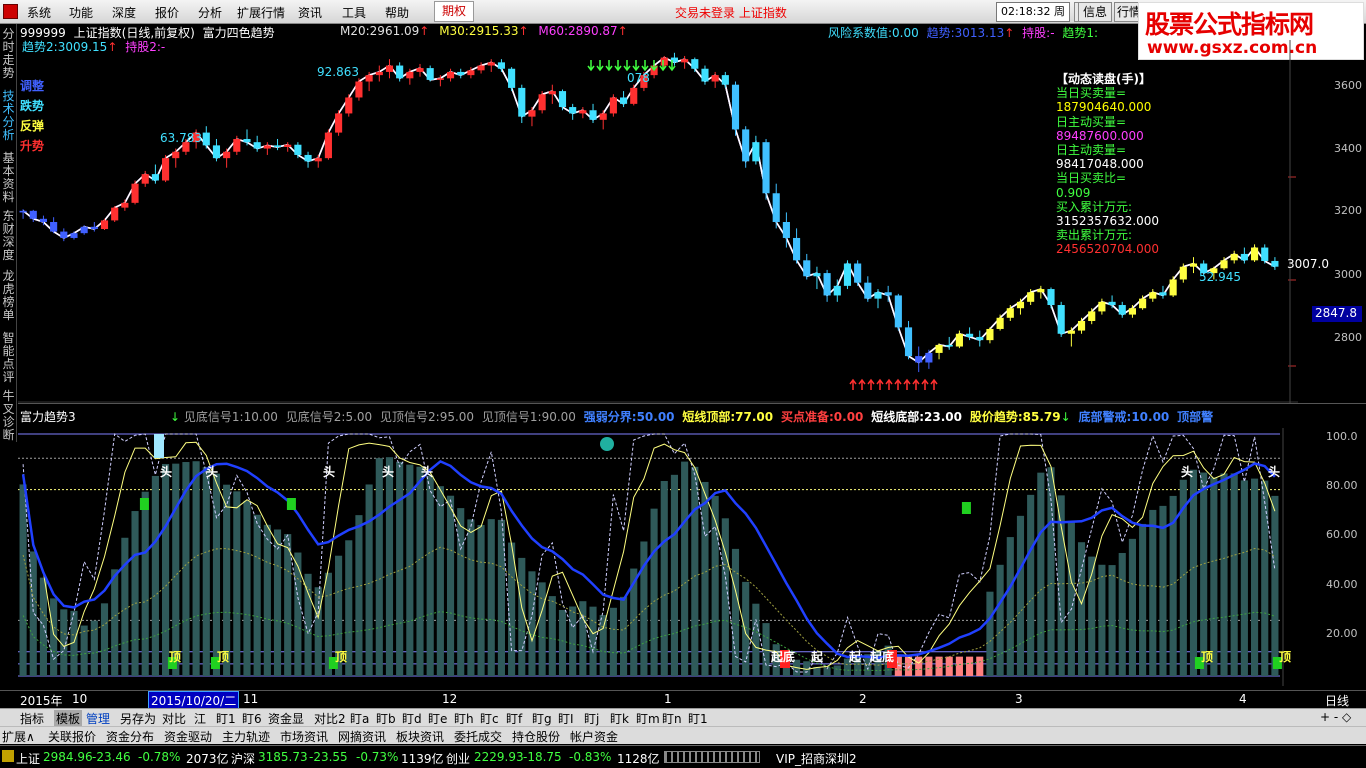 This screenshot has height=768, width=1366. What do you see at coordinates (542, 718) in the screenshot?
I see `indicator-tab-17: 盯g` at bounding box center [542, 718].